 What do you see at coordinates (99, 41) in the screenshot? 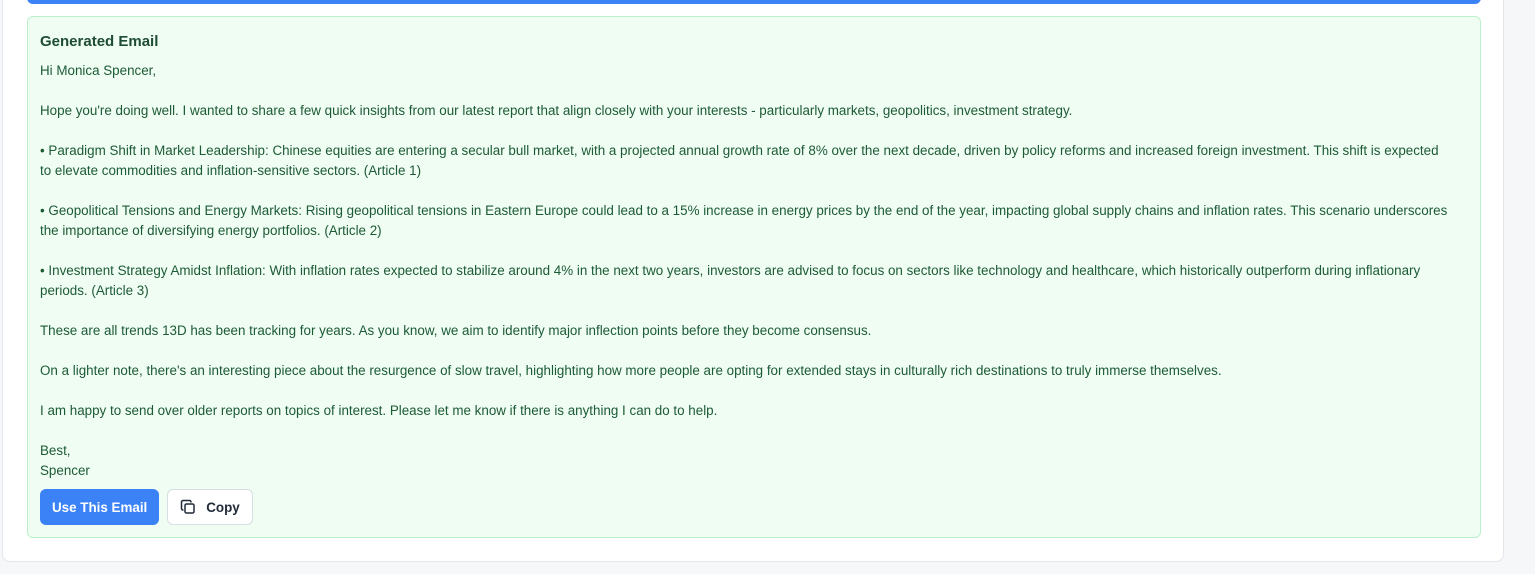
I see `panel-title: Generated Email` at bounding box center [99, 41].